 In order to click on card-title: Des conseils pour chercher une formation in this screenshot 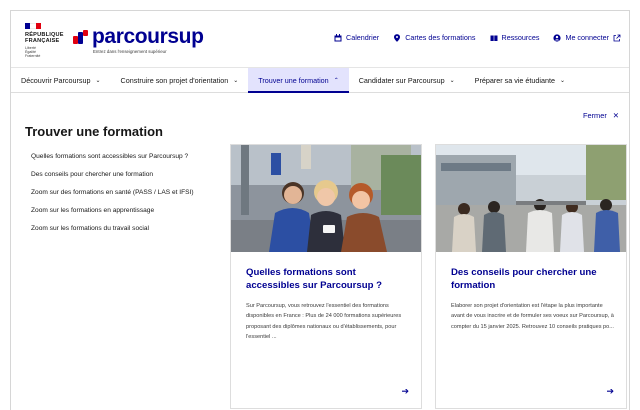, I will do `click(524, 279)`.